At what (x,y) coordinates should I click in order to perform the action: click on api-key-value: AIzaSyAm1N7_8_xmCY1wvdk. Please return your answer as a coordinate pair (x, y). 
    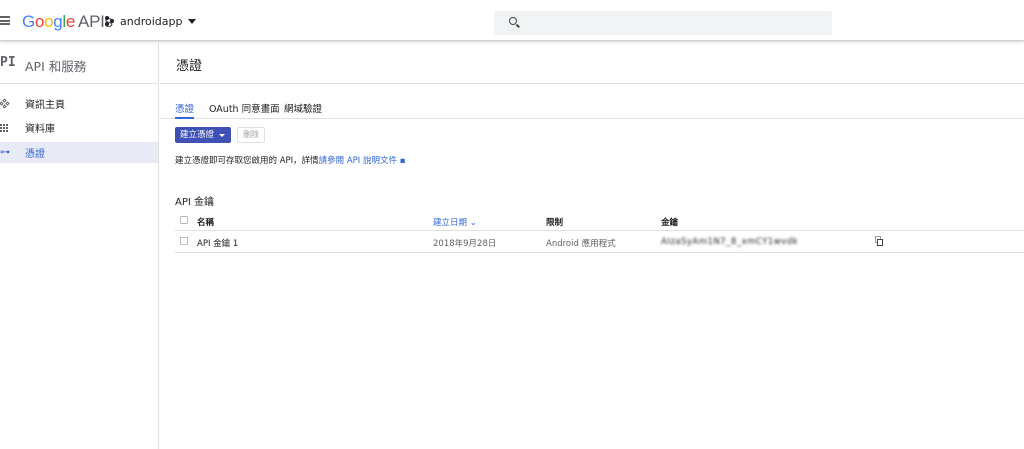
    Looking at the image, I should click on (730, 242).